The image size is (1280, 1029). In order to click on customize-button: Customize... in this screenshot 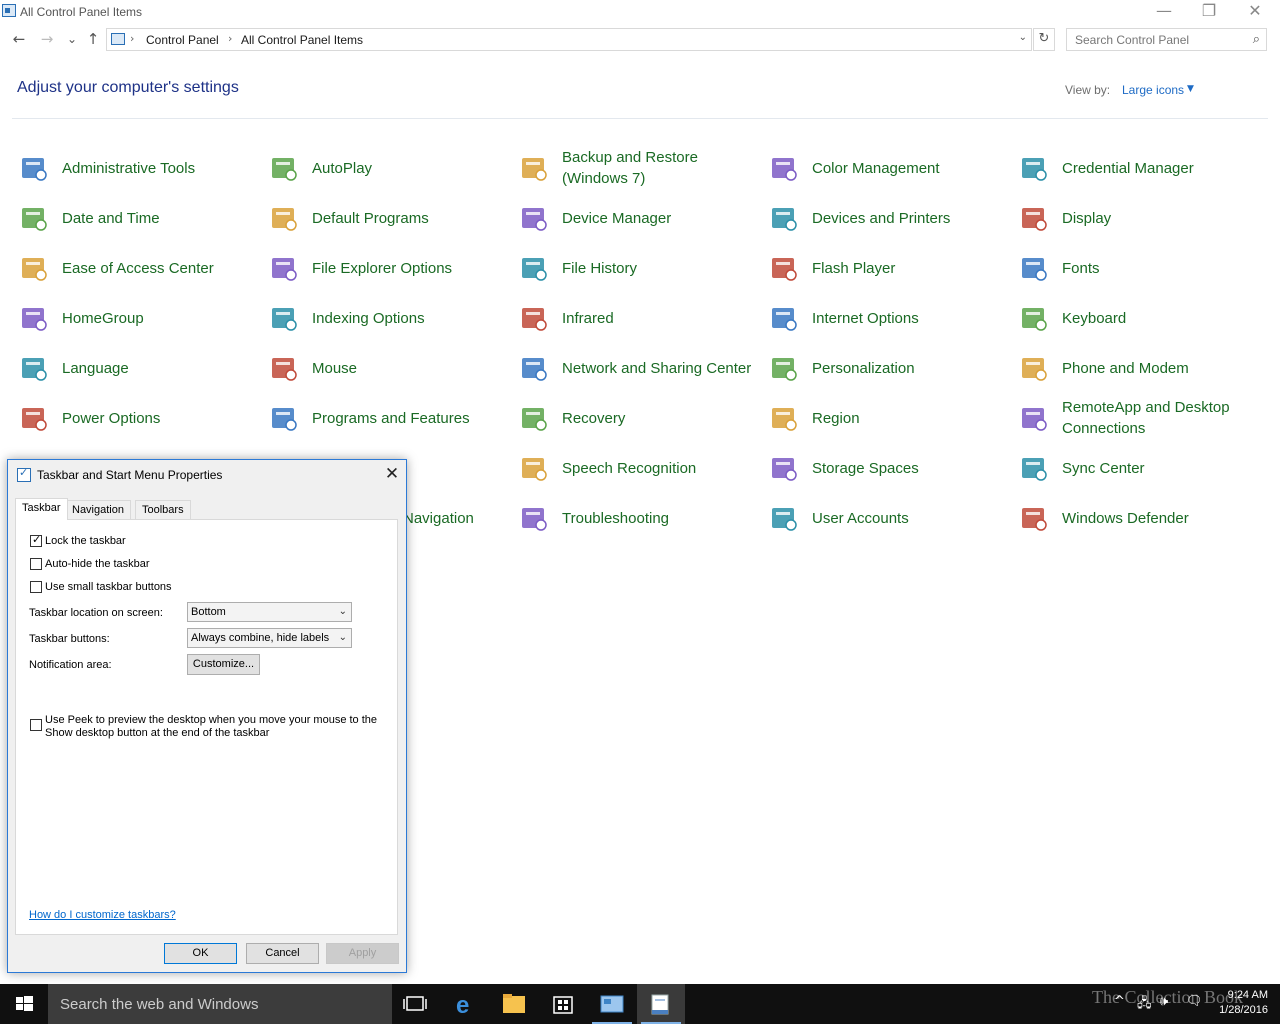, I will do `click(223, 664)`.